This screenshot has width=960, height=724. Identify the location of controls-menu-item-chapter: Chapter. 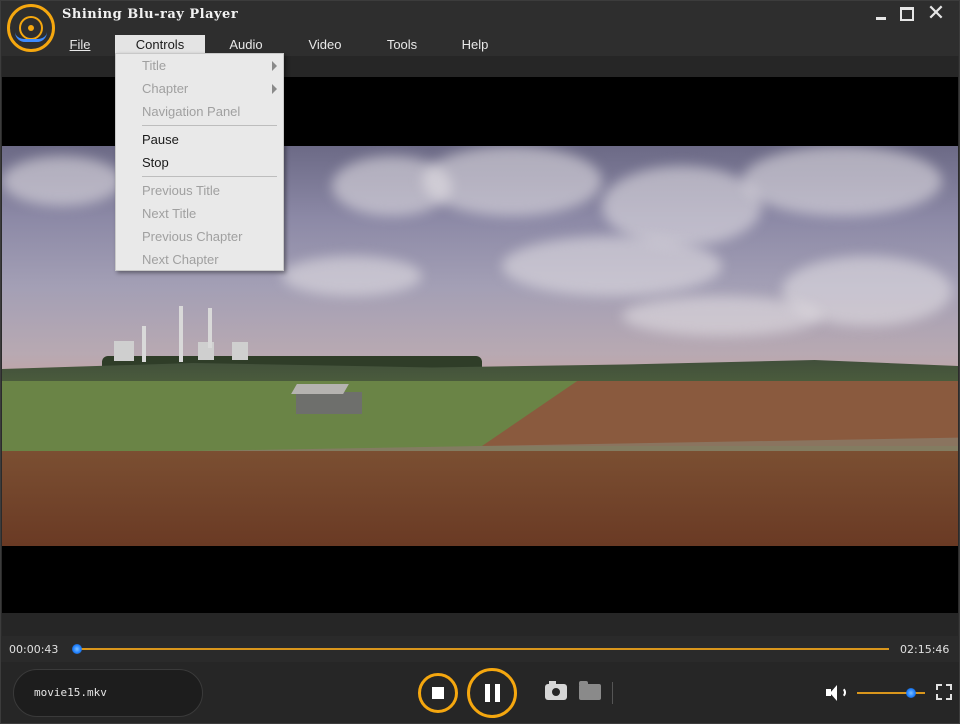
(199, 89).